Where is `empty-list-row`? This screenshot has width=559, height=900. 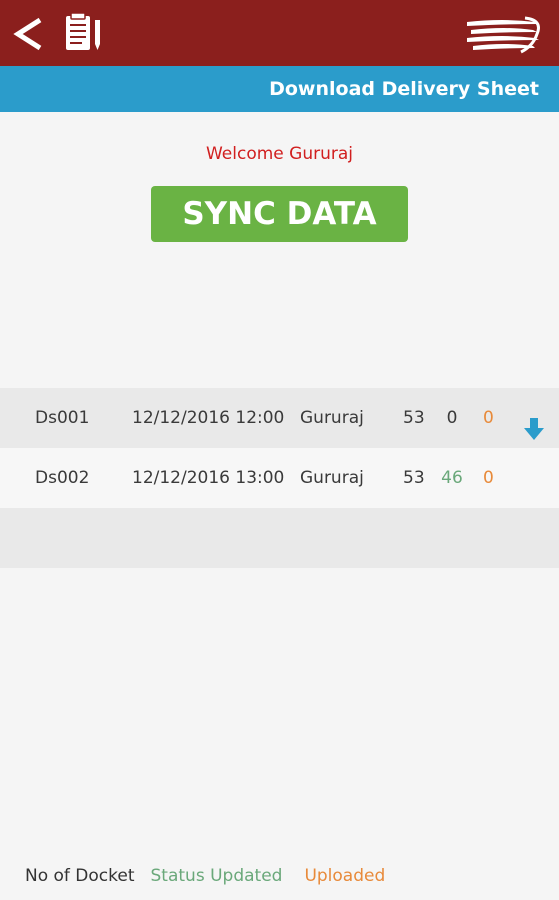
empty-list-row is located at coordinates (279, 538).